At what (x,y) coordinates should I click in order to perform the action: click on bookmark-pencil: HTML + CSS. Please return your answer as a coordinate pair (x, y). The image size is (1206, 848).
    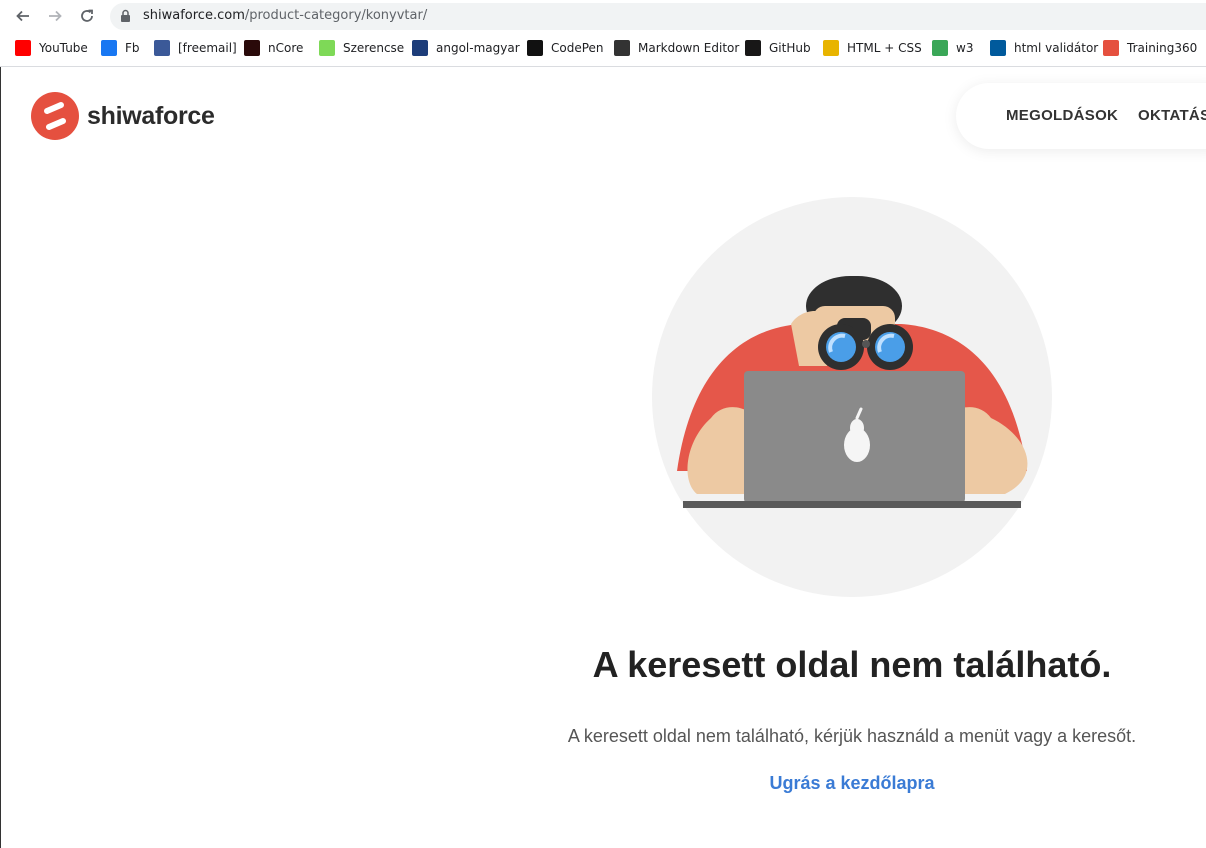
    Looking at the image, I should click on (872, 48).